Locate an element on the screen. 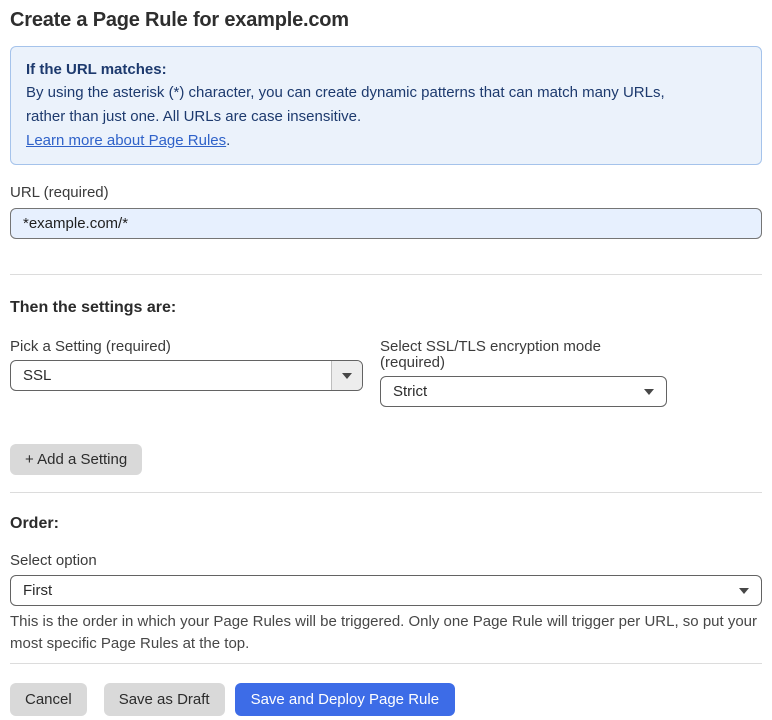  info-box-link-line: Learn more about Page Rules. is located at coordinates (386, 141).